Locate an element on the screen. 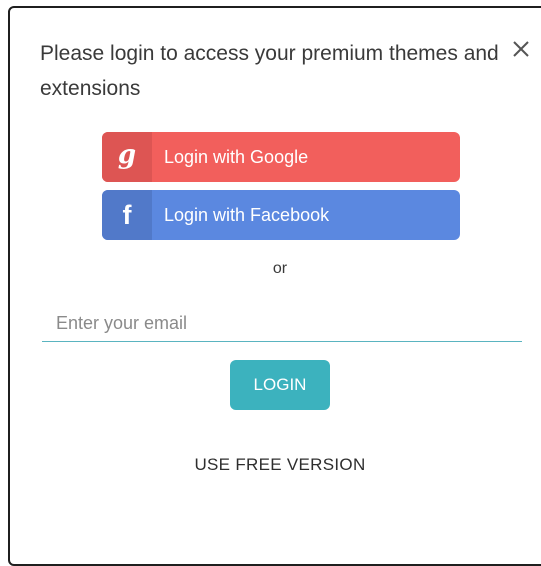 This screenshot has height=566, width=541. facebook-icon: f is located at coordinates (127, 215).